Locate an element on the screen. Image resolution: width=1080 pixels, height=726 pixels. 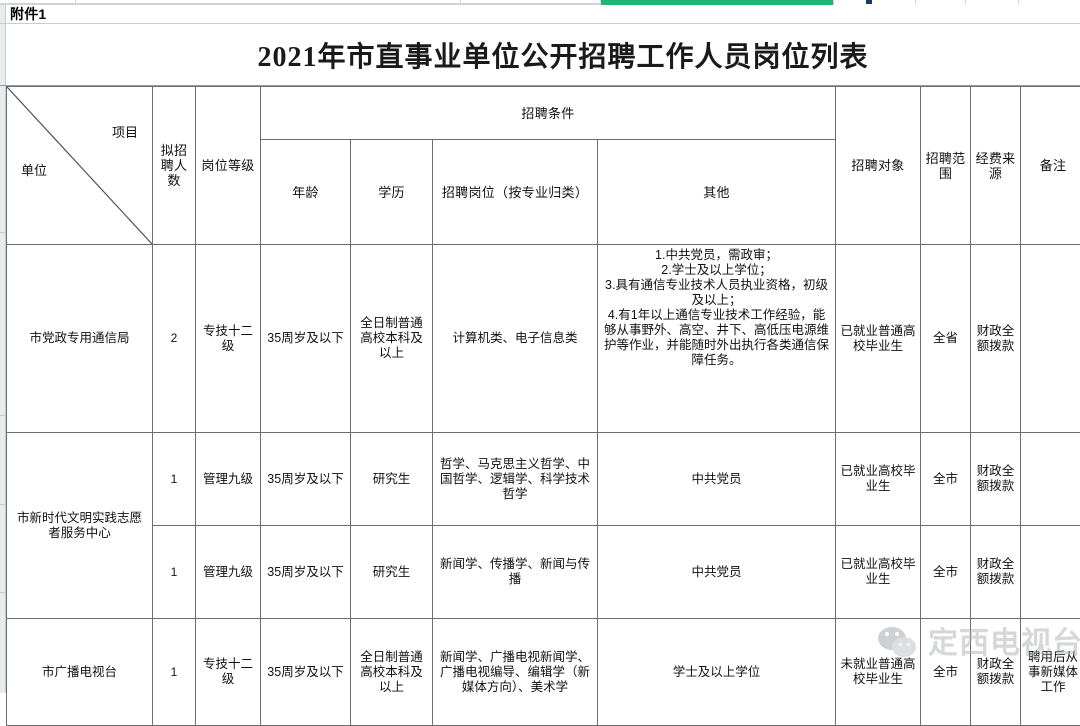
header-age: 年龄 is located at coordinates (306, 192).